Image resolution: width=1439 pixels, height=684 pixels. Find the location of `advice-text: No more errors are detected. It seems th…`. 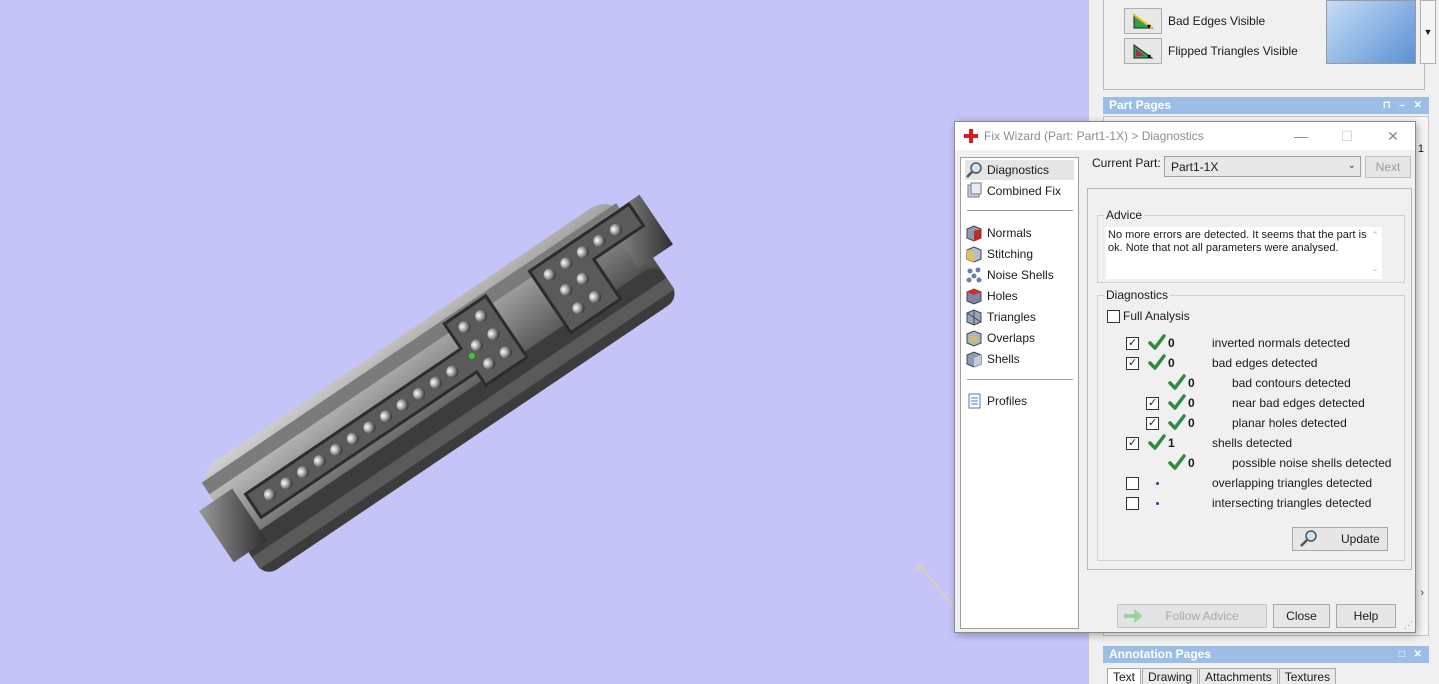

advice-text: No more errors are detected. It seems th… is located at coordinates (1237, 241).